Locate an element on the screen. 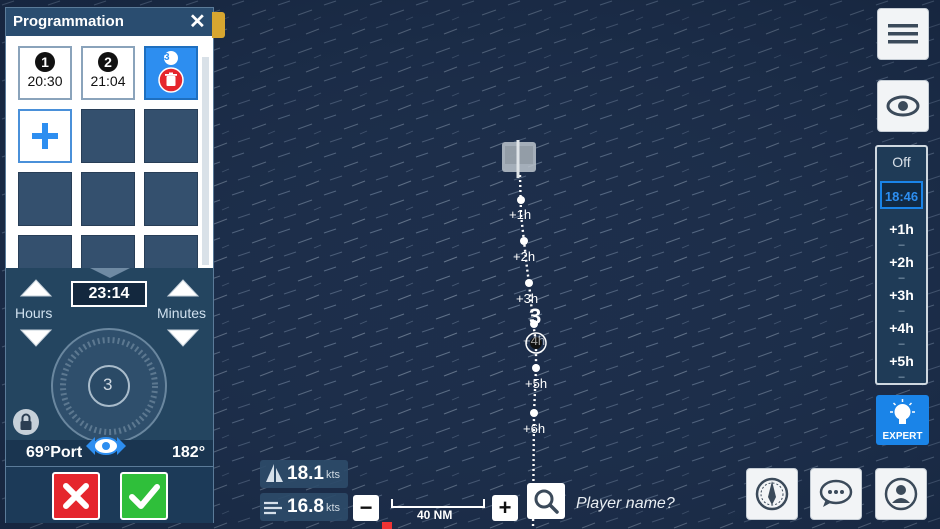 This screenshot has width=940, height=529. zoom-in-button: + is located at coordinates (505, 508).